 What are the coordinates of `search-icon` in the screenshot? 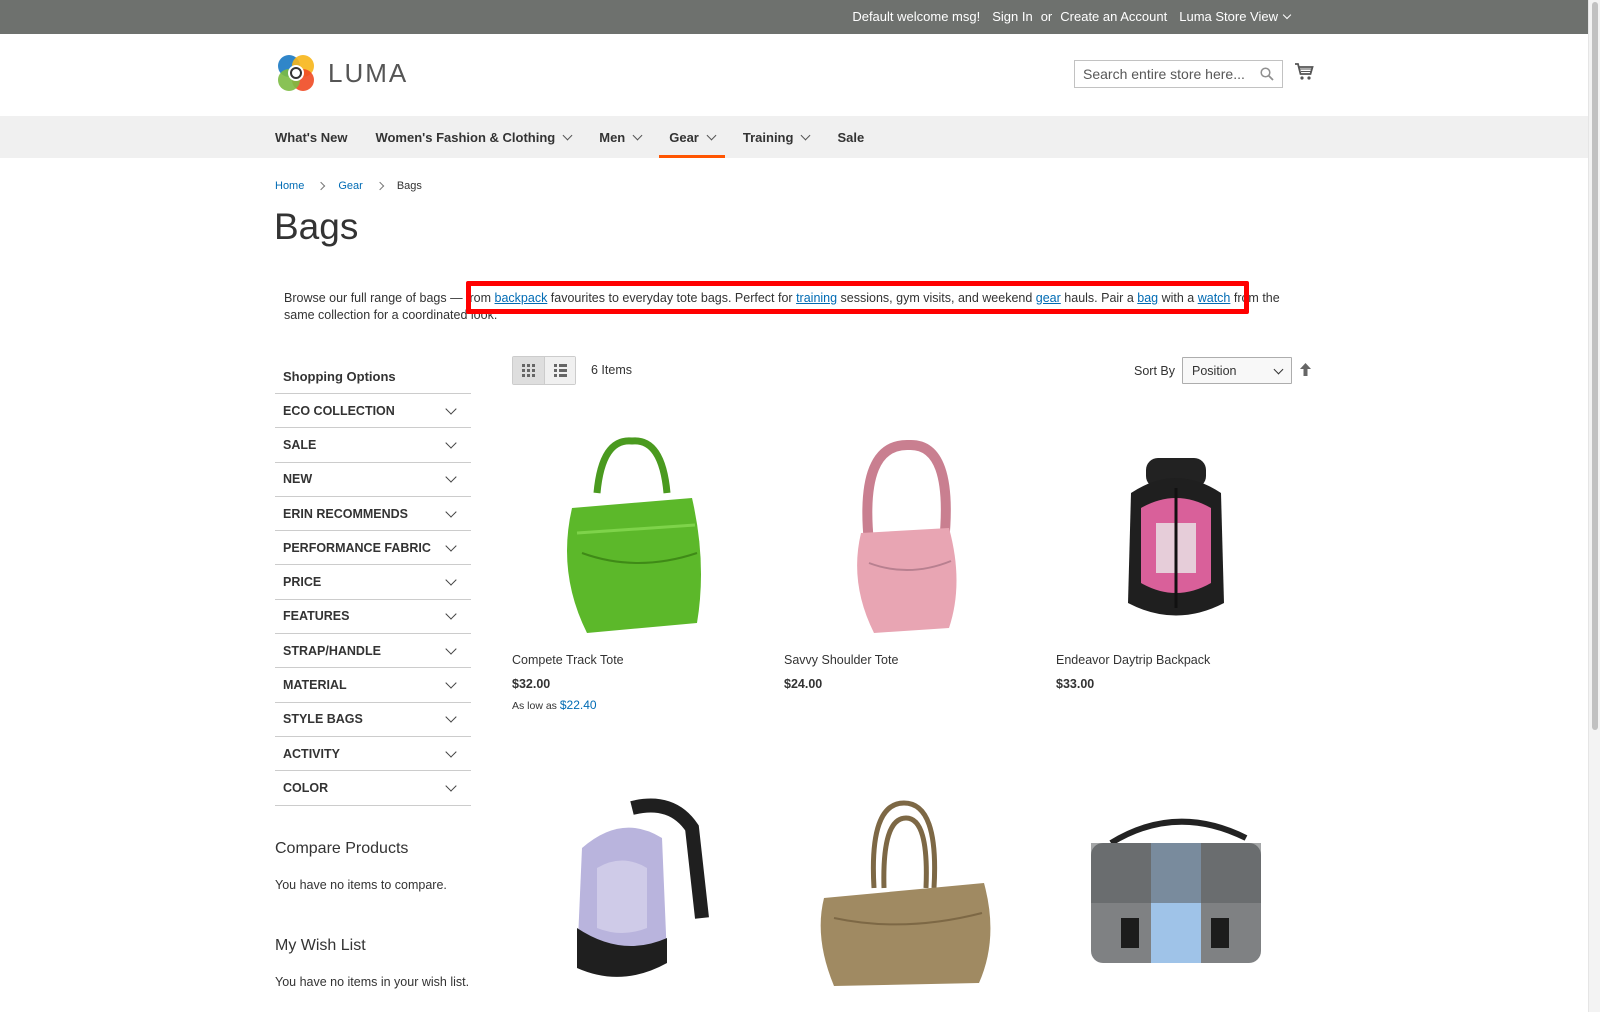 It's located at (1267, 74).